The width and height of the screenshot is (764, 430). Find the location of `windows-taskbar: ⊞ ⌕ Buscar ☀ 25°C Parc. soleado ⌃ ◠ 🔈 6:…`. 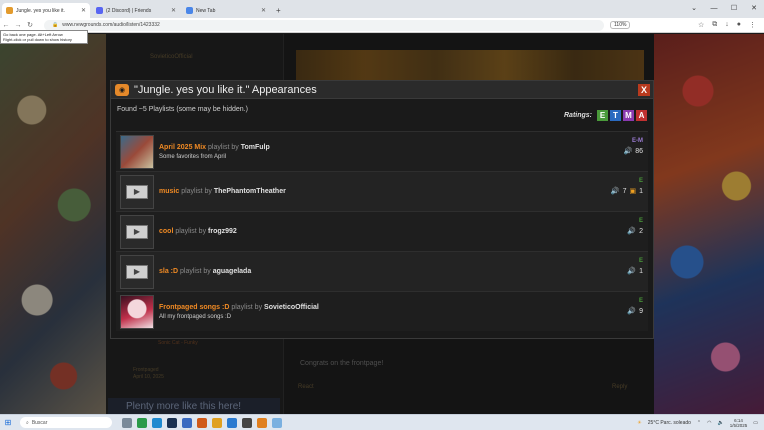

windows-taskbar: ⊞ ⌕ Buscar ☀ 25°C Parc. soleado ⌃ ◠ 🔈 6:… is located at coordinates (382, 422).